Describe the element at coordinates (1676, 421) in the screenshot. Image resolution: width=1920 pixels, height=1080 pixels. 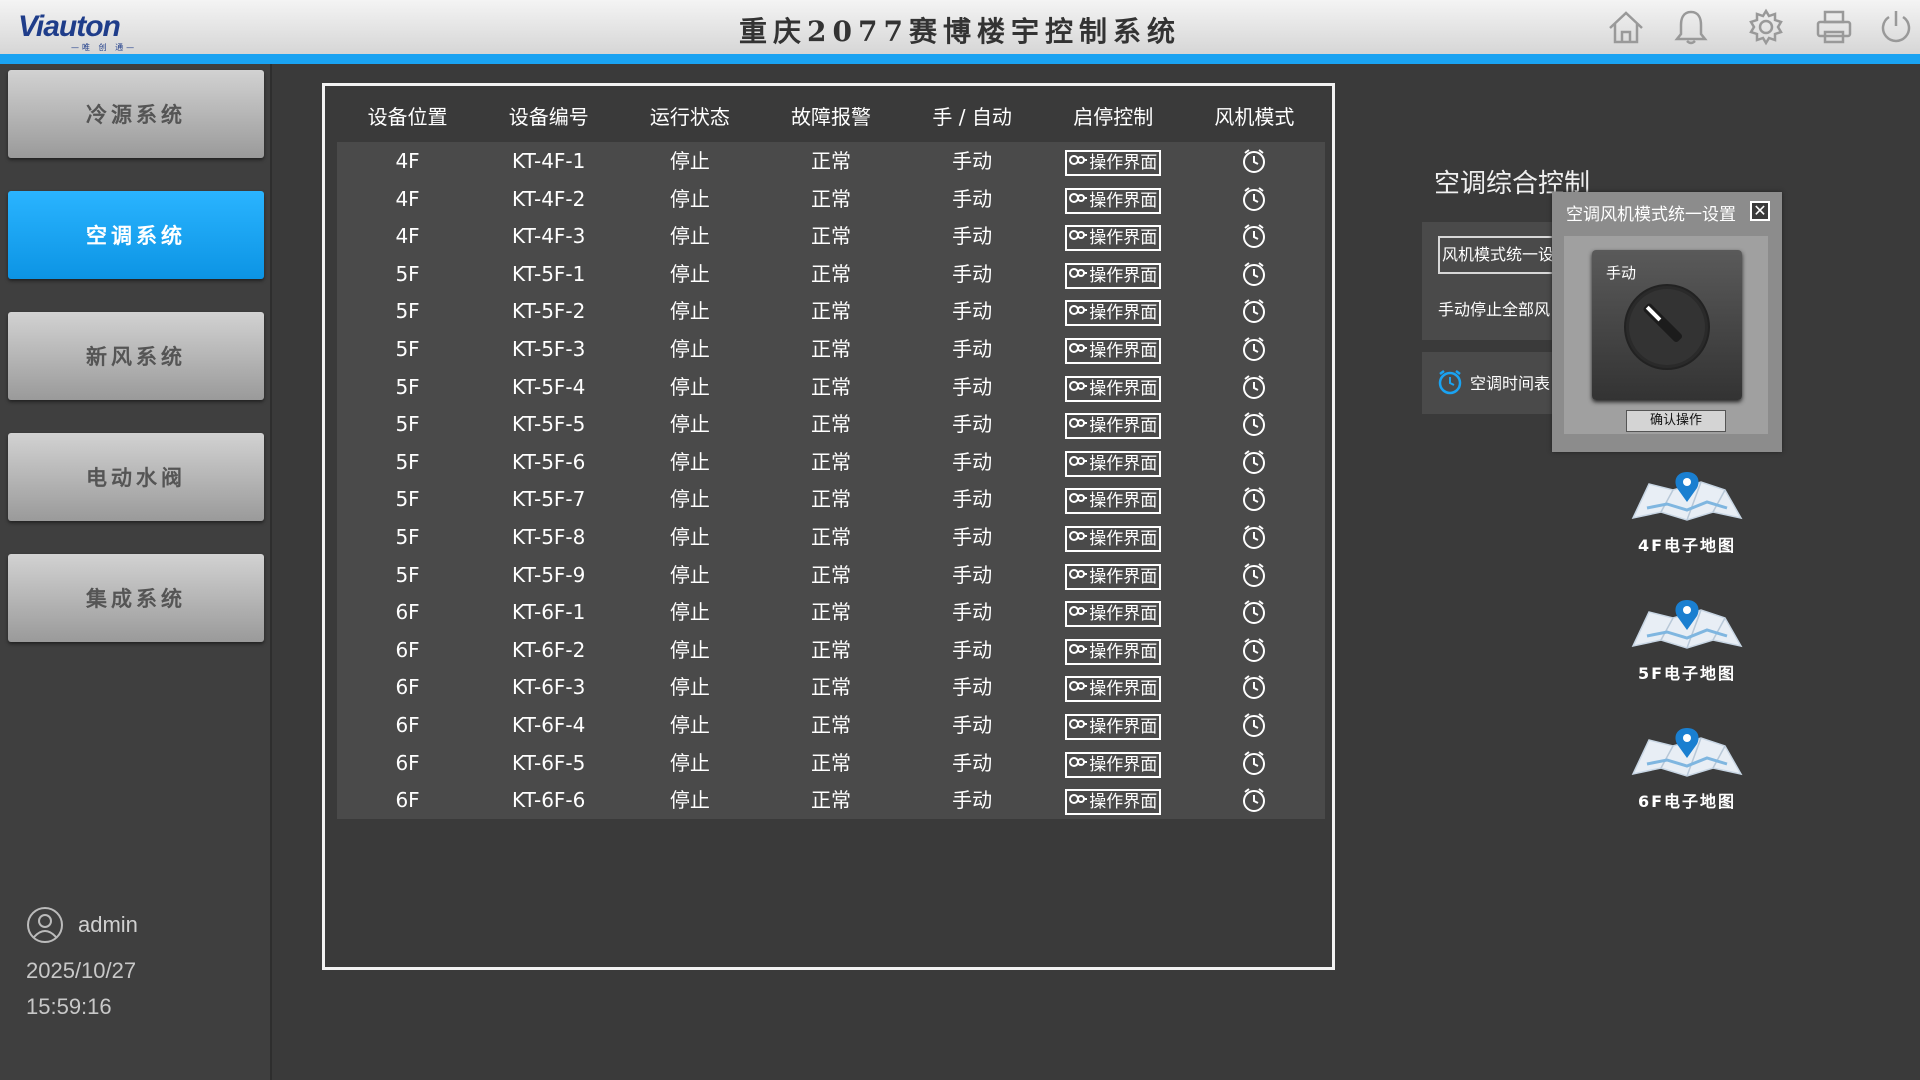
I see `confirm-button: 确认操作` at that location.